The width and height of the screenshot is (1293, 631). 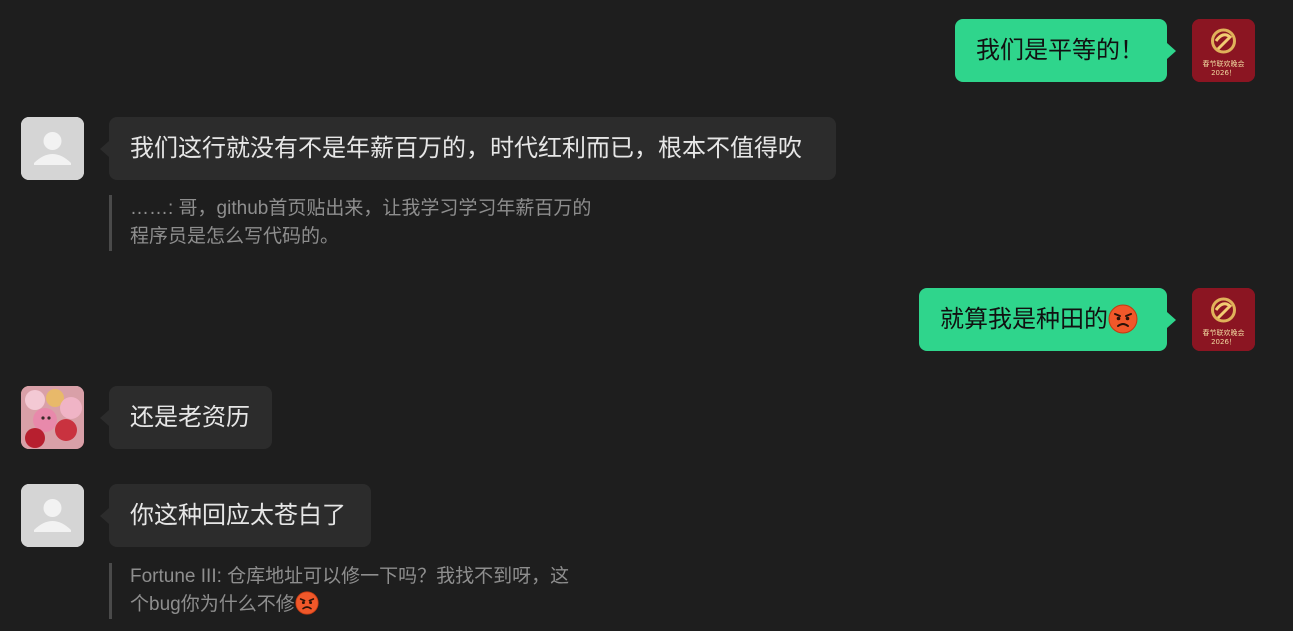 I want to click on message-bubble: 我们这行就没有不是年薪百万的，时代红利而已，根本不值得吹, so click(x=468, y=148).